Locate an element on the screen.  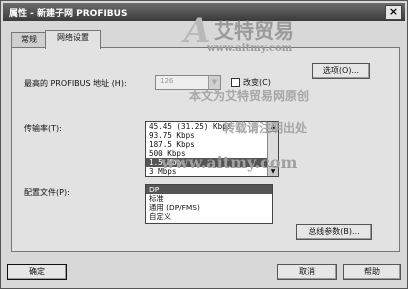
watermark-url-top: www.aitmy.com is located at coordinates (250, 48).